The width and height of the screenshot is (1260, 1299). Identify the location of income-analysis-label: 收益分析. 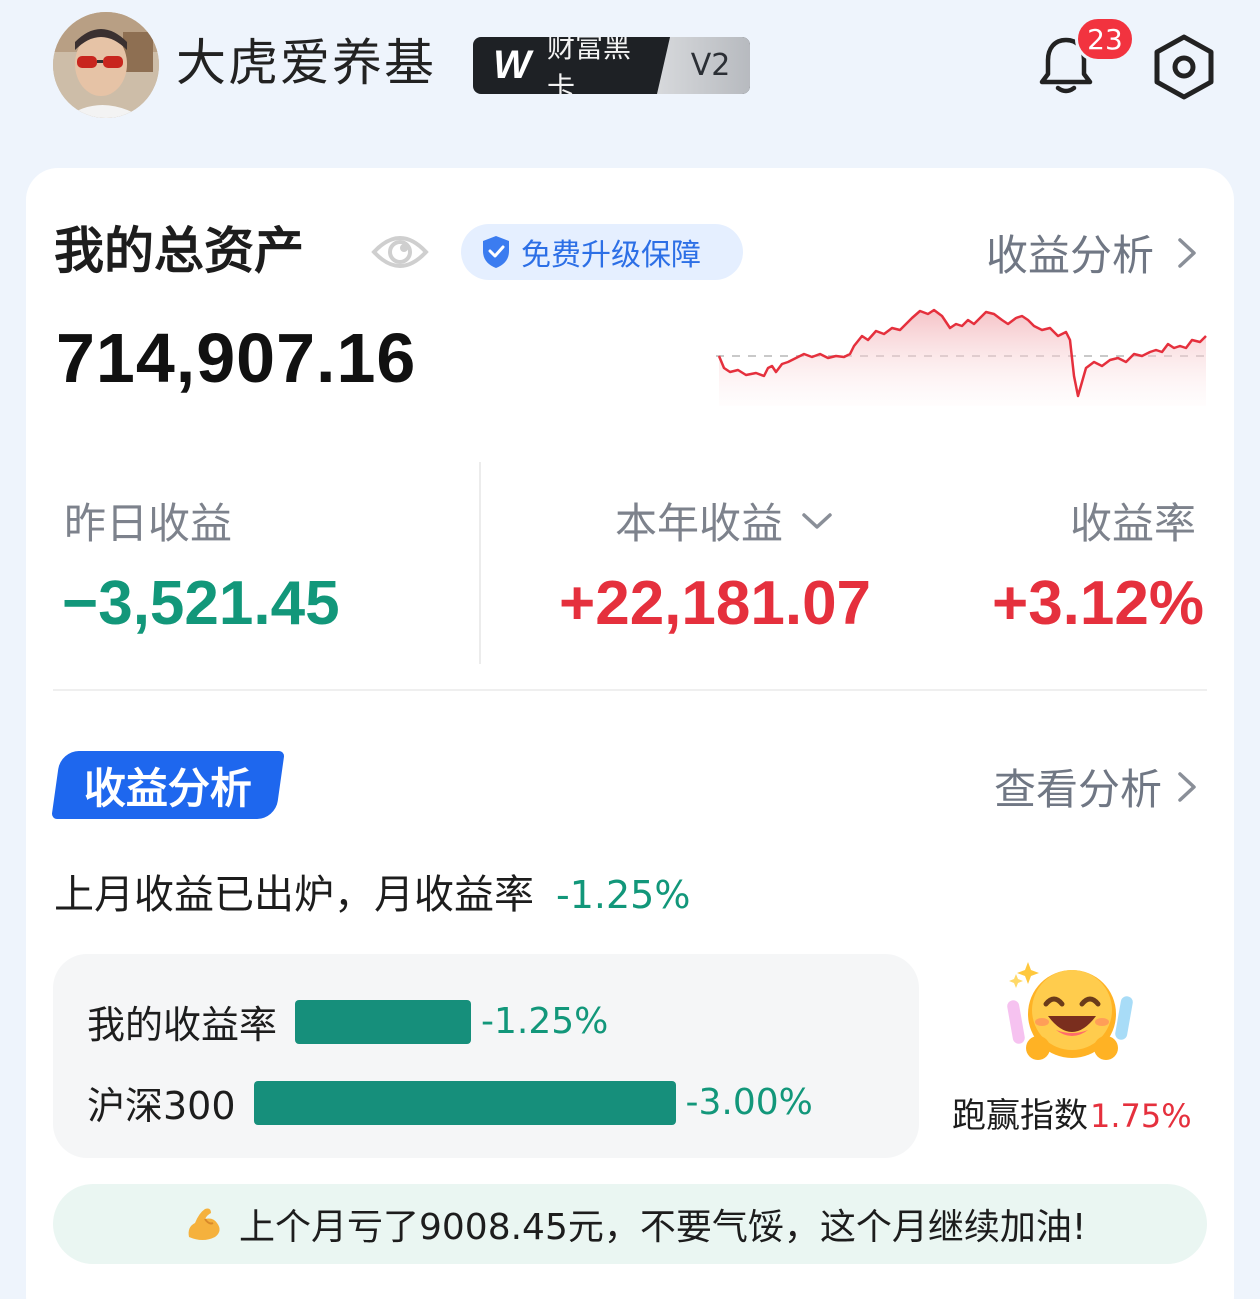
(1069, 255).